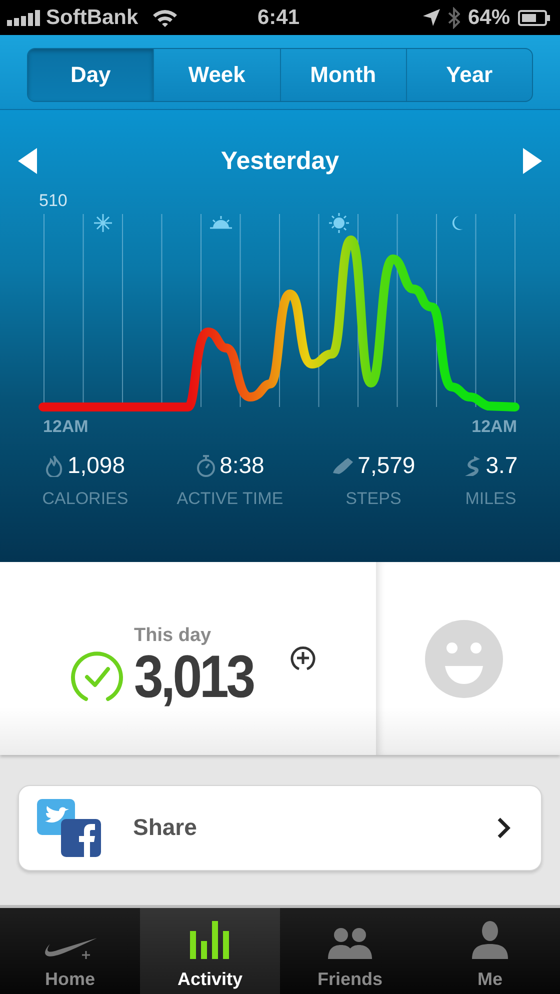 The width and height of the screenshot is (560, 994). I want to click on stat-label: CALORIES, so click(85, 499).